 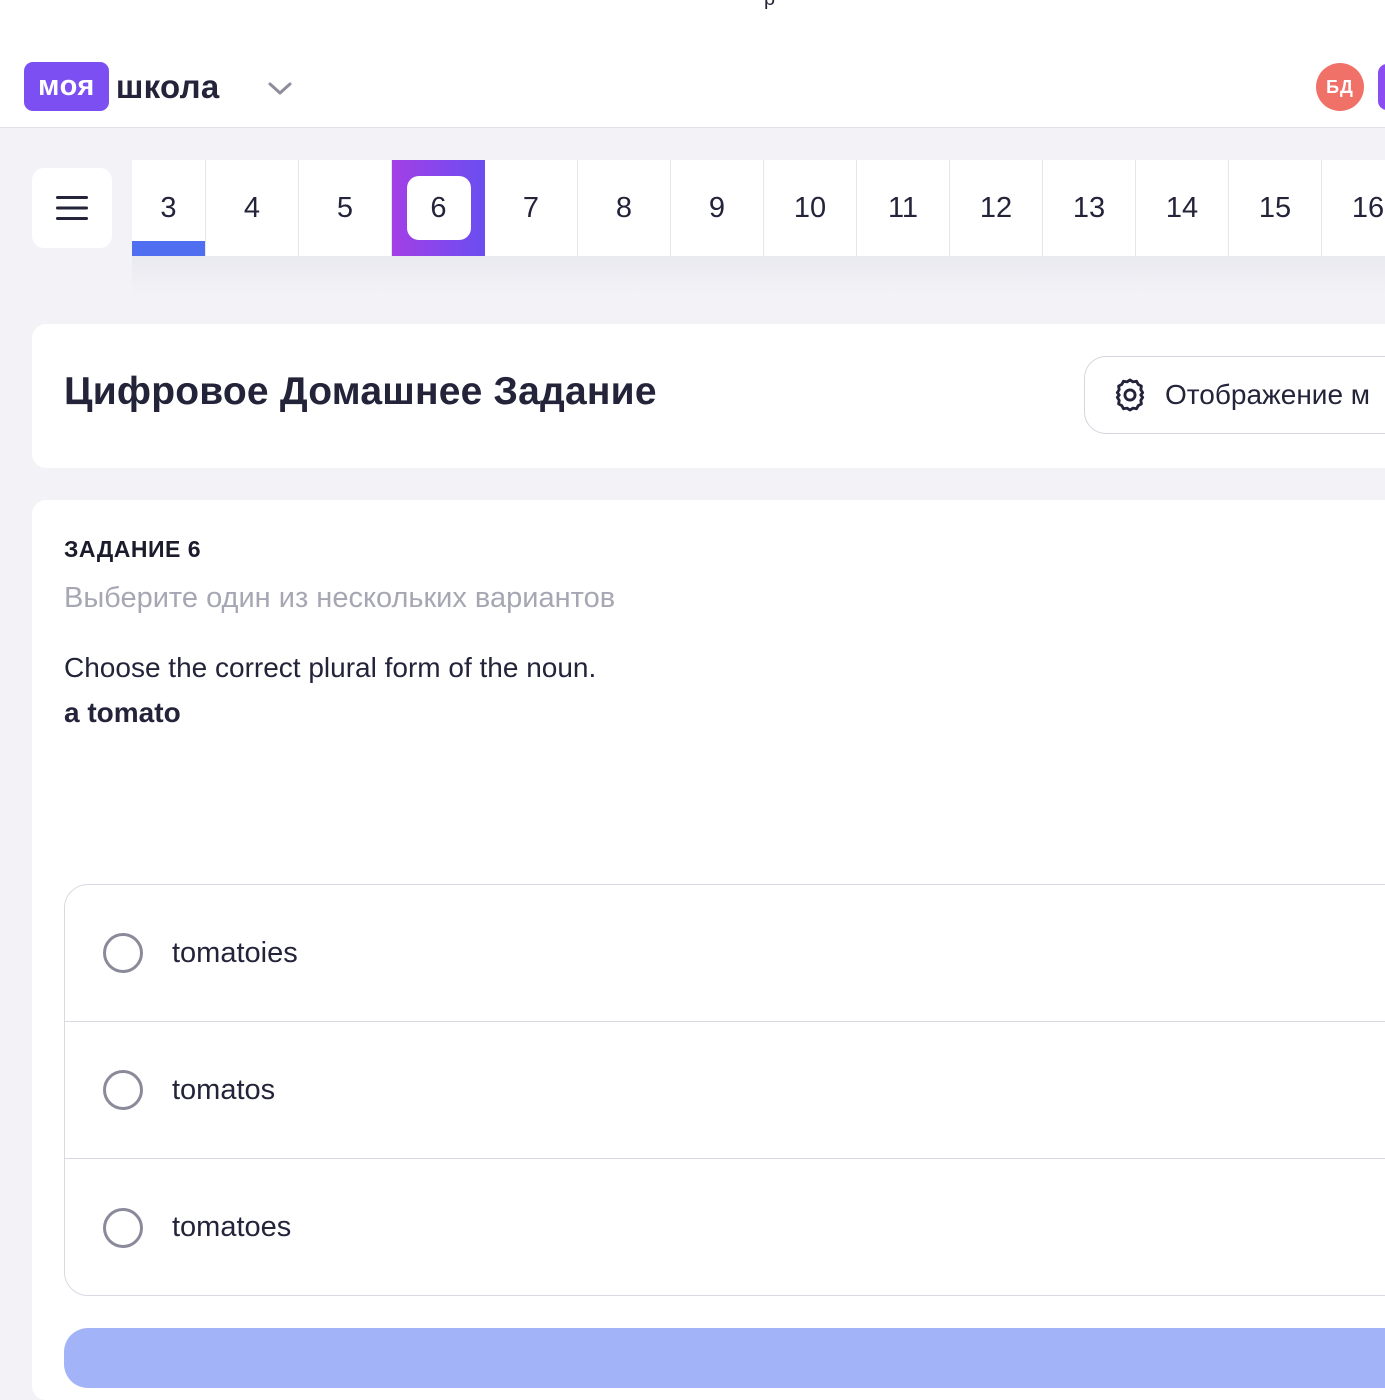 I want to click on chevron-down-icon, so click(x=280, y=88).